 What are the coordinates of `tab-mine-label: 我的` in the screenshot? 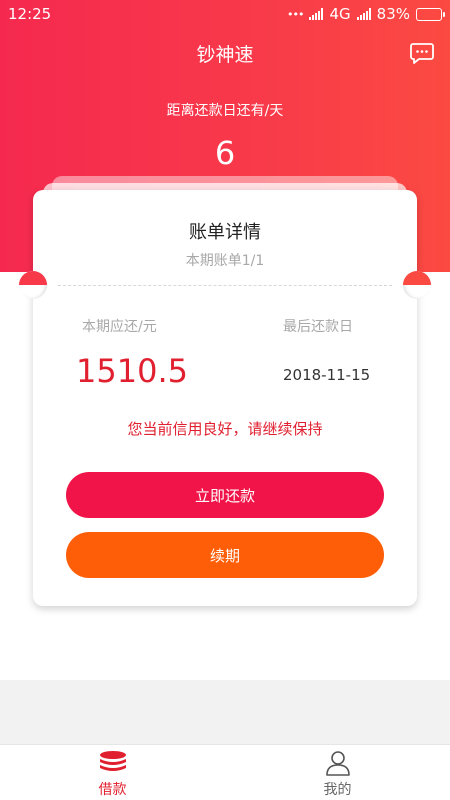 It's located at (337, 790).